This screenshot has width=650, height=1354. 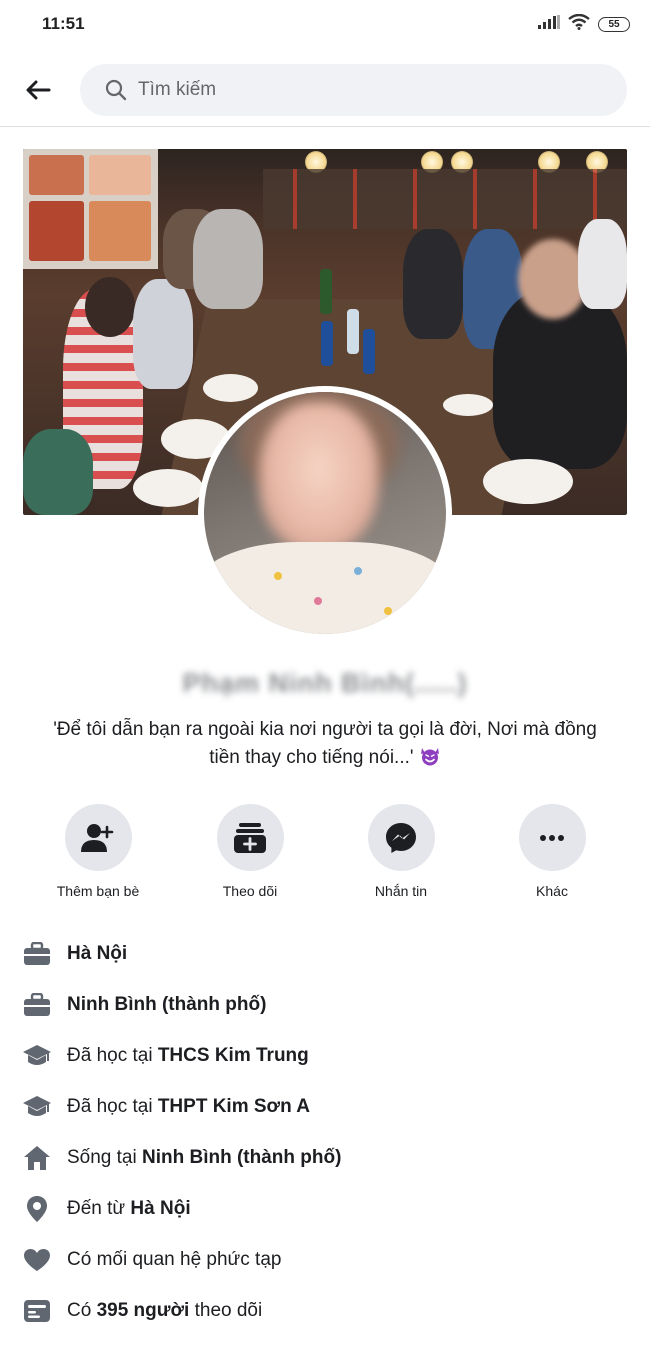 I want to click on status-bar: 11:51 55, so click(x=325, y=24).